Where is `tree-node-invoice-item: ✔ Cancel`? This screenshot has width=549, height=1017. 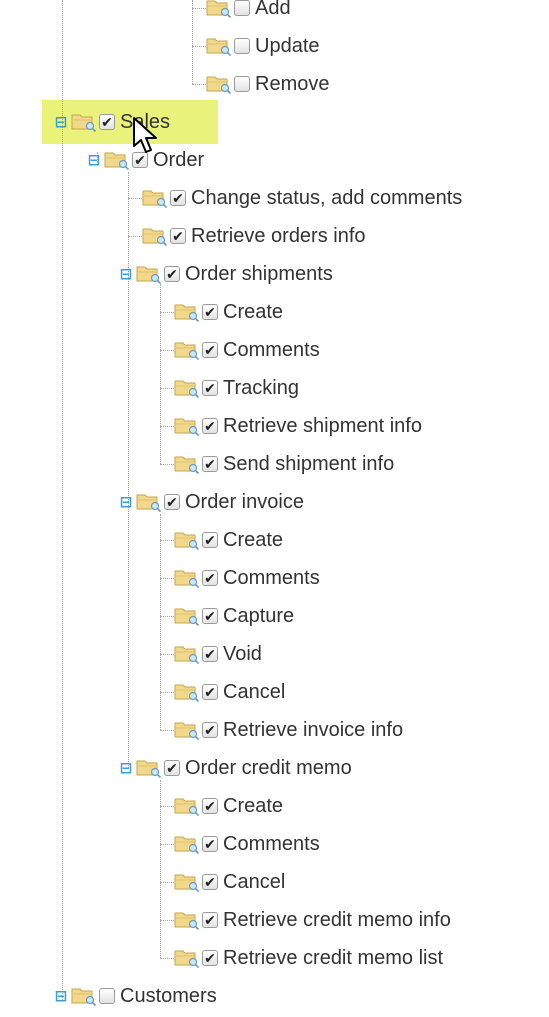 tree-node-invoice-item: ✔ Cancel is located at coordinates (229, 692).